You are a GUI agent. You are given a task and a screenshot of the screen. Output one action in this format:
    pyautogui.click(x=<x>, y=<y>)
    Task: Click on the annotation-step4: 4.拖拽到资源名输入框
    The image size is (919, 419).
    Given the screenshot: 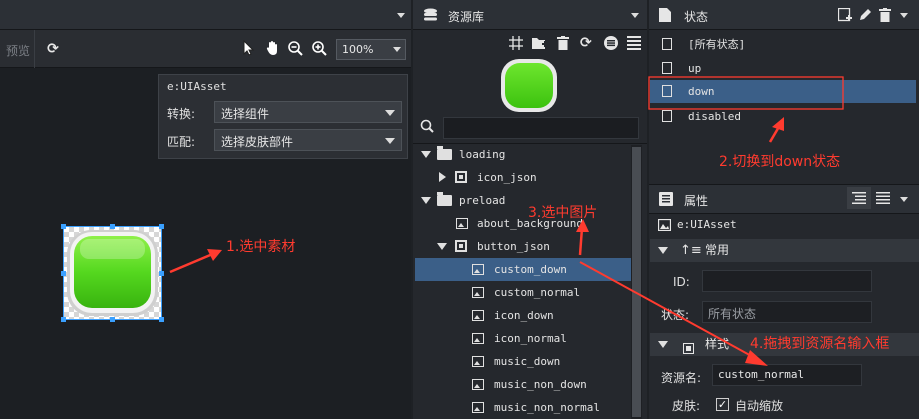 What is the action you would take?
    pyautogui.click(x=820, y=344)
    